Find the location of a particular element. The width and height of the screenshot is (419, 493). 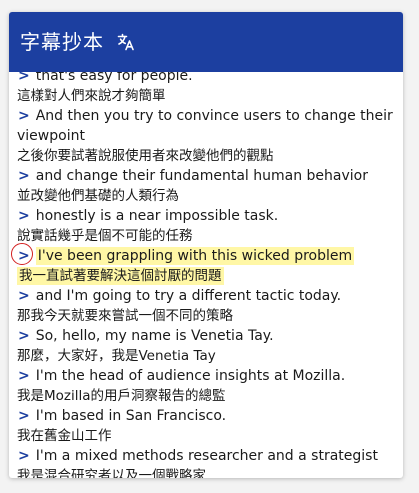

chinese-text: 我一直試著要解決這個討厭的問題 is located at coordinates (120, 276).